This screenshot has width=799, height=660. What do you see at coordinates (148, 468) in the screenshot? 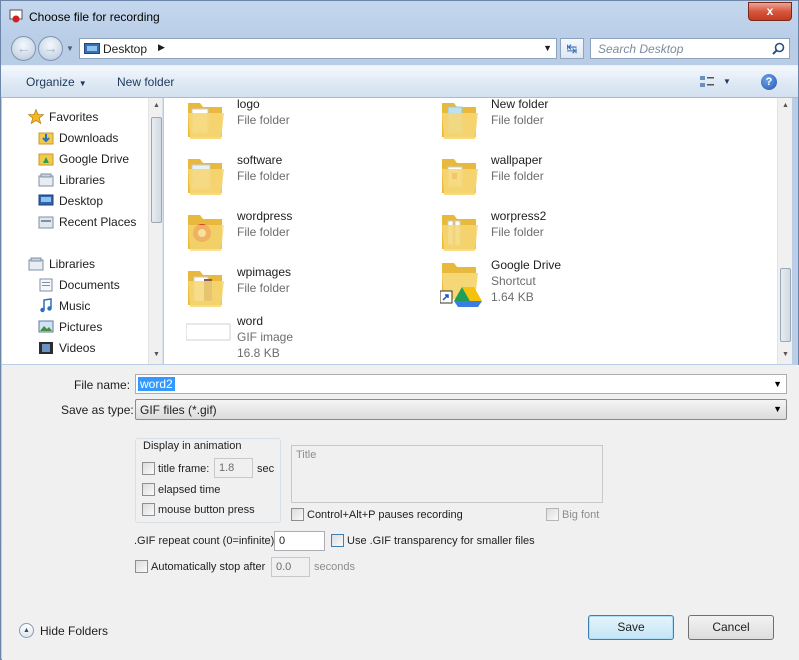
I see `title-frame-checkbox` at bounding box center [148, 468].